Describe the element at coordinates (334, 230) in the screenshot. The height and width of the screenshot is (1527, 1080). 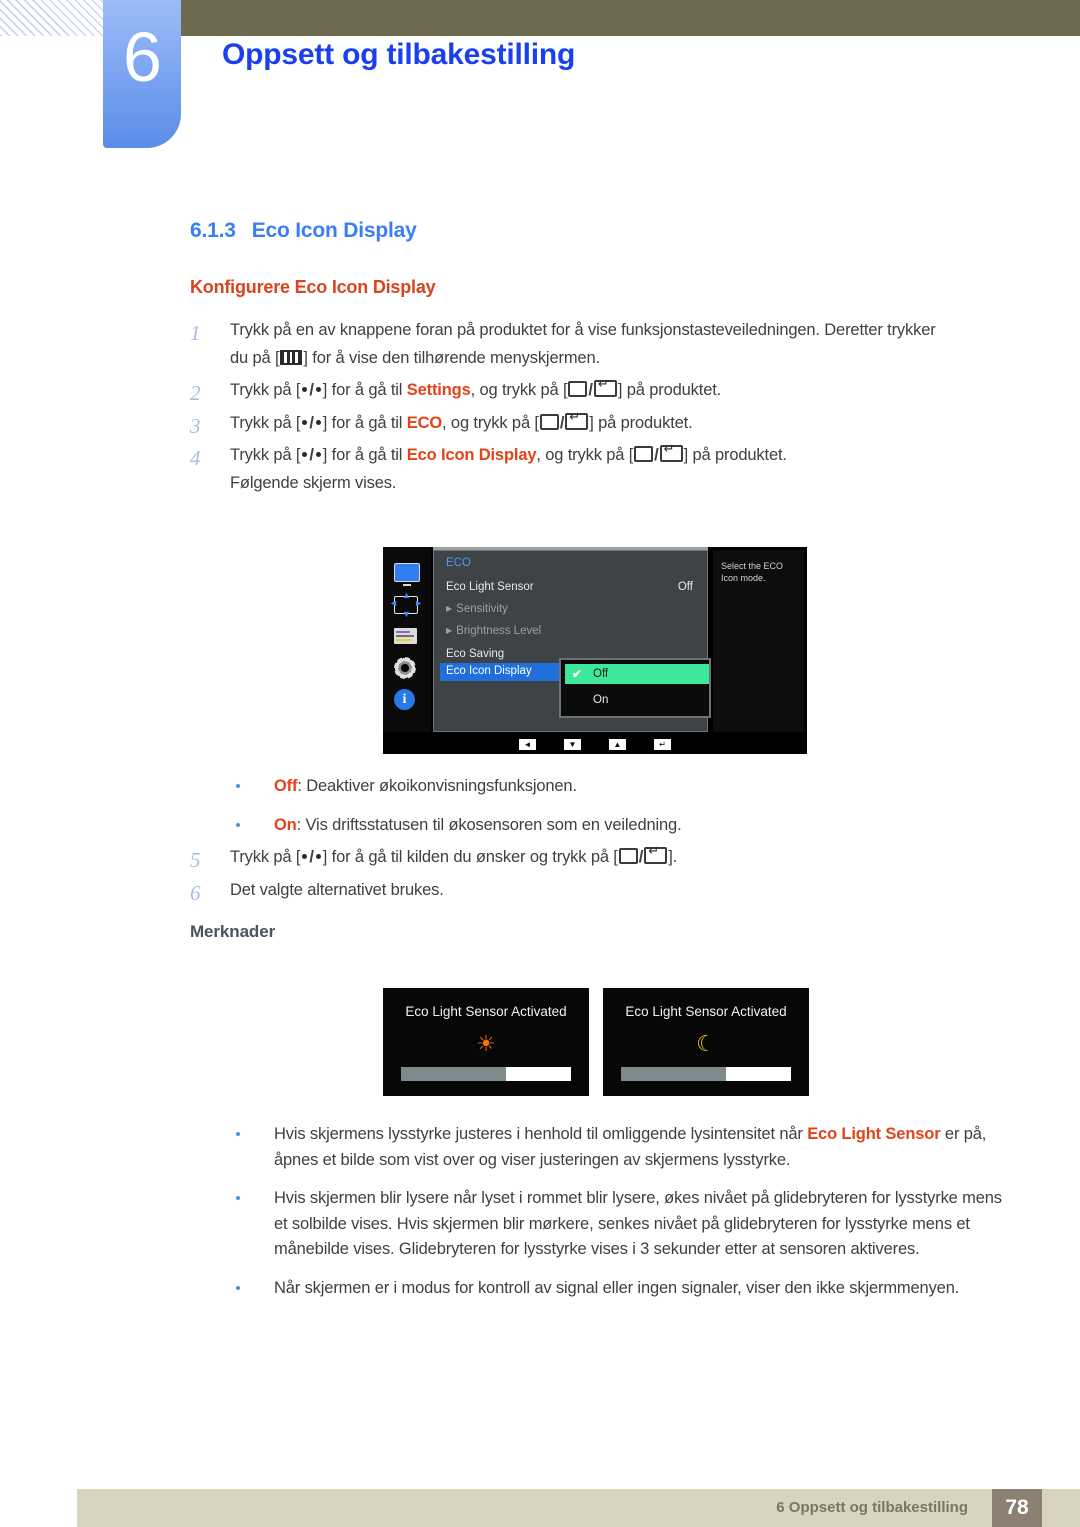
I see `section-title: Eco Icon Display` at that location.